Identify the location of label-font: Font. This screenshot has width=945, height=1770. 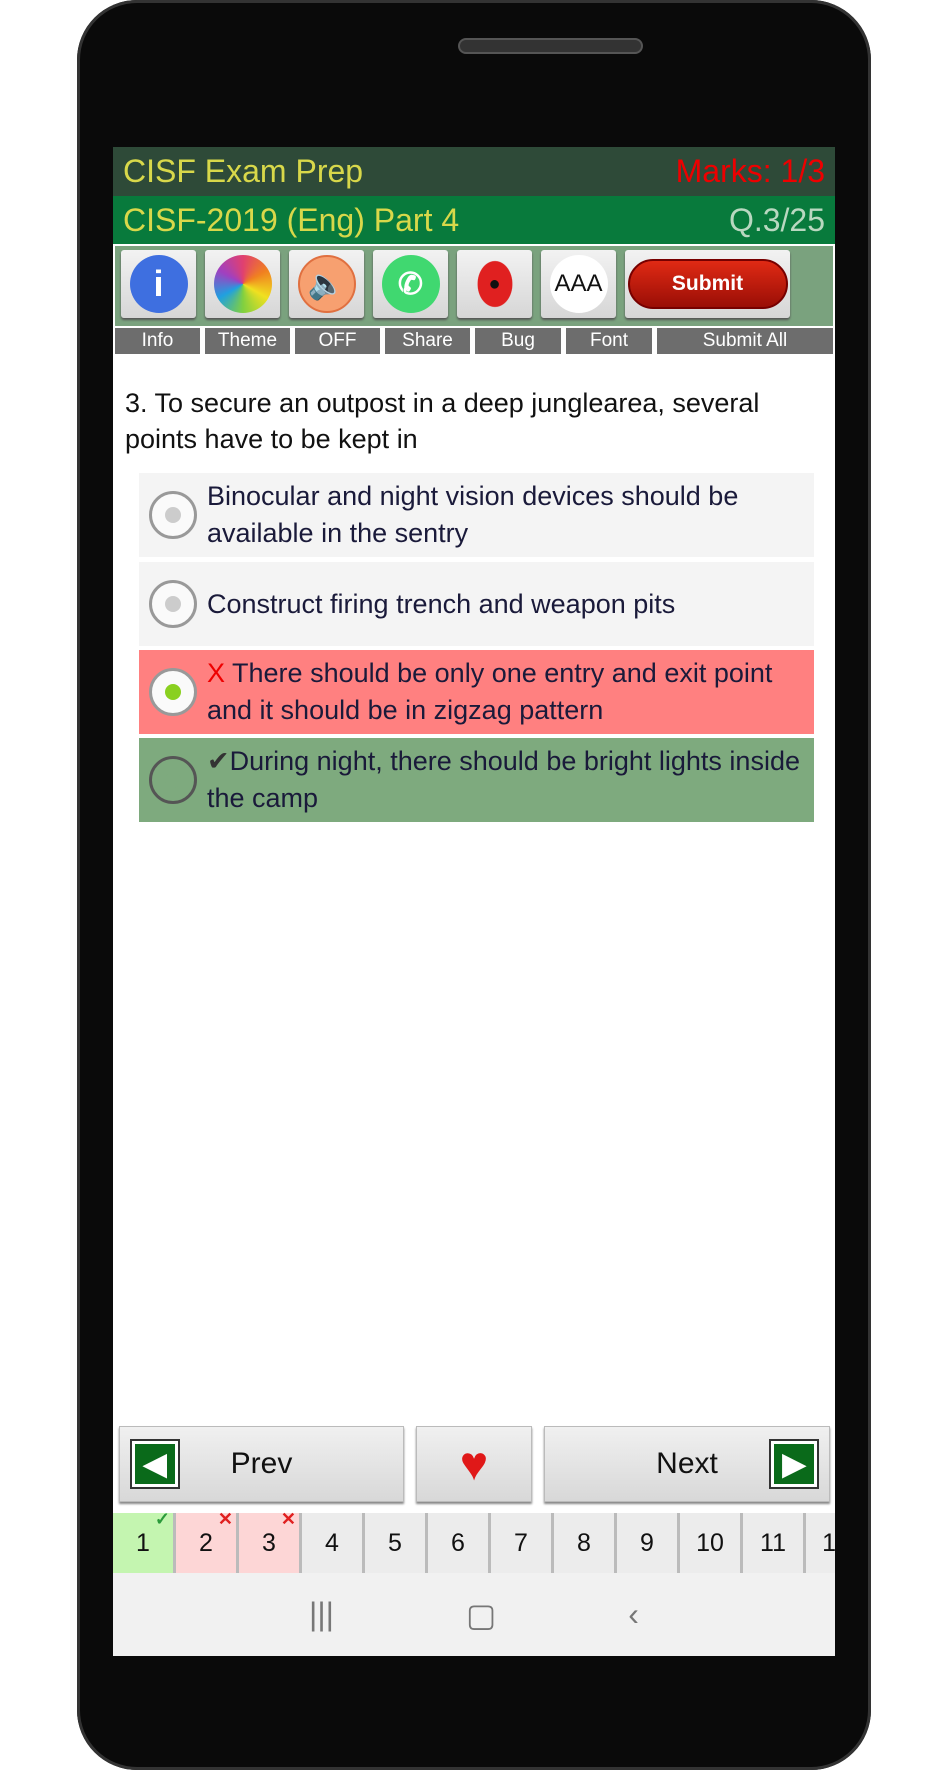
(609, 341).